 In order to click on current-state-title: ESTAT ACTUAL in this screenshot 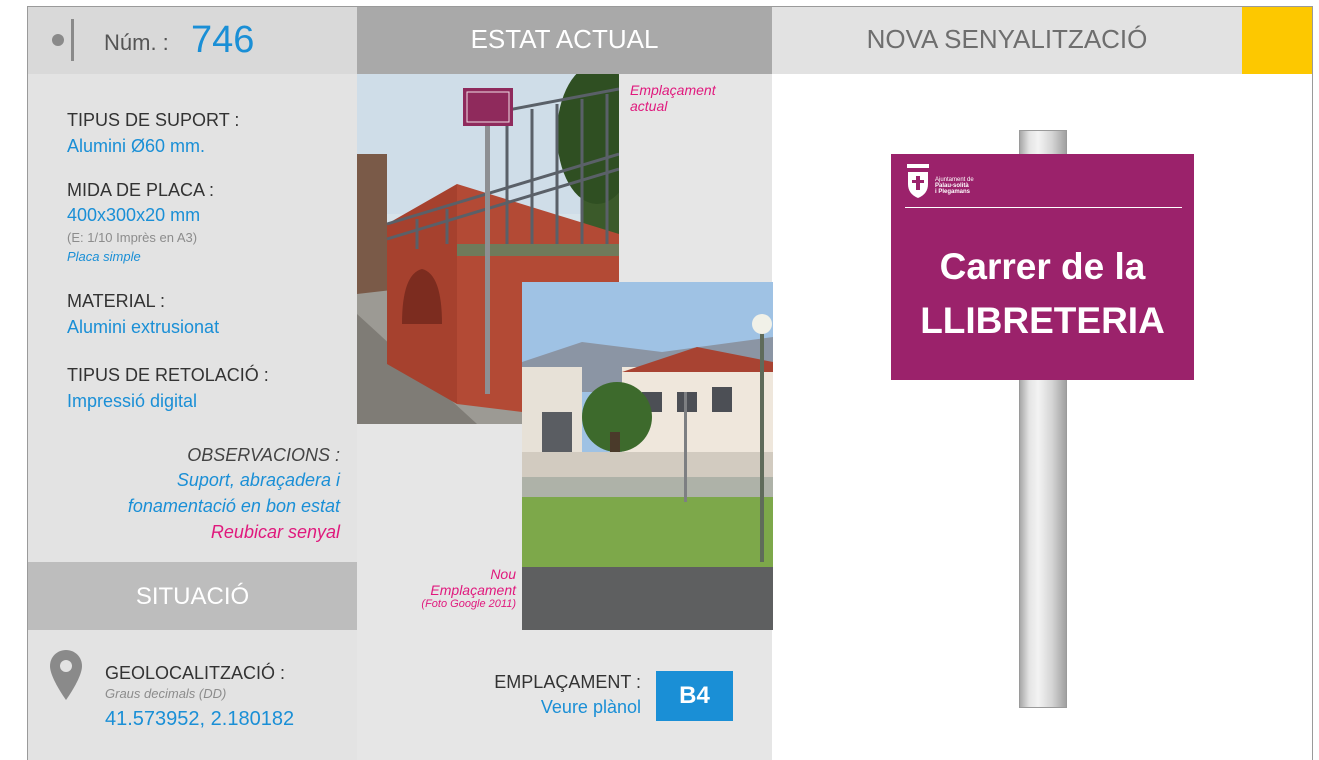, I will do `click(564, 39)`.